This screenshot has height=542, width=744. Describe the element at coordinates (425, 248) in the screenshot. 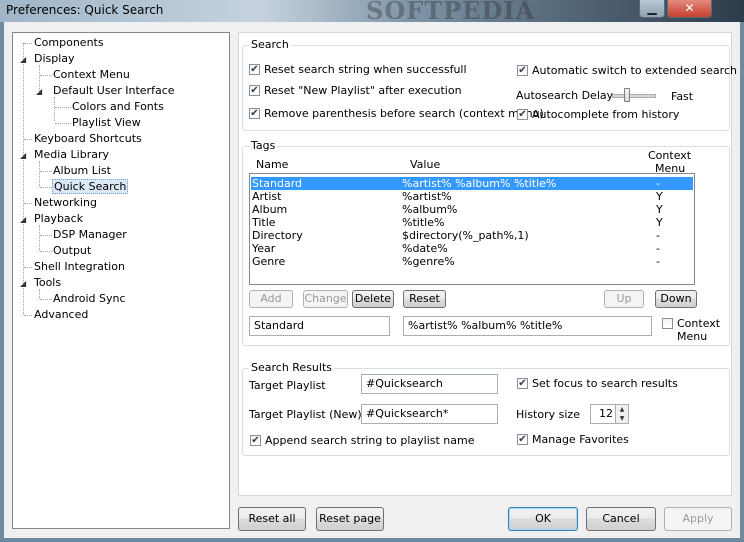

I see `tag-value-cell: %date%` at that location.